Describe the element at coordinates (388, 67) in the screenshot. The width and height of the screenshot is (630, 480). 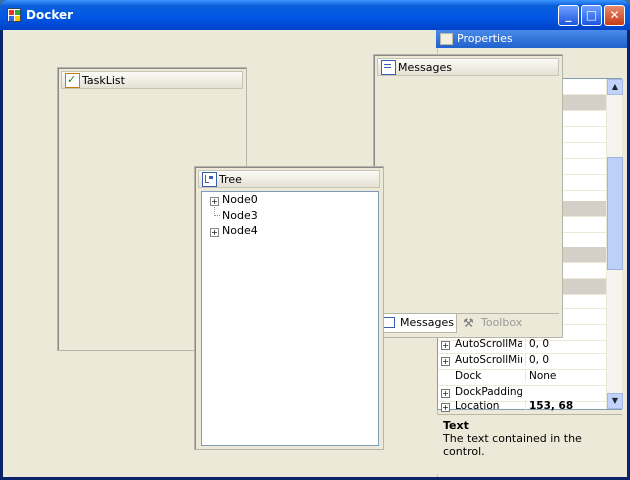
I see `messages-icon` at that location.